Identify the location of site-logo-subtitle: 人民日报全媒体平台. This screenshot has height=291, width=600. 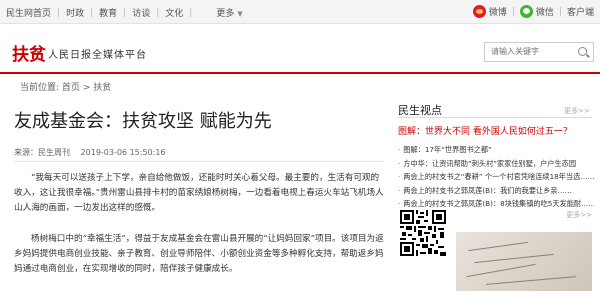
(97, 55).